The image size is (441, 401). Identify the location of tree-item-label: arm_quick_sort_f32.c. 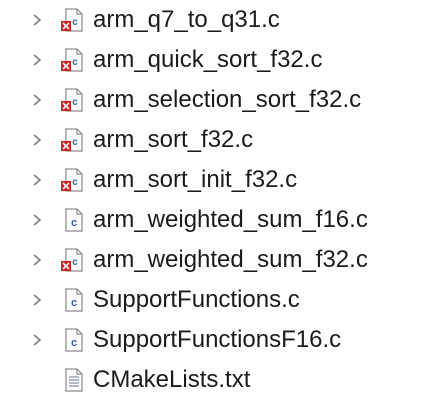
(208, 59).